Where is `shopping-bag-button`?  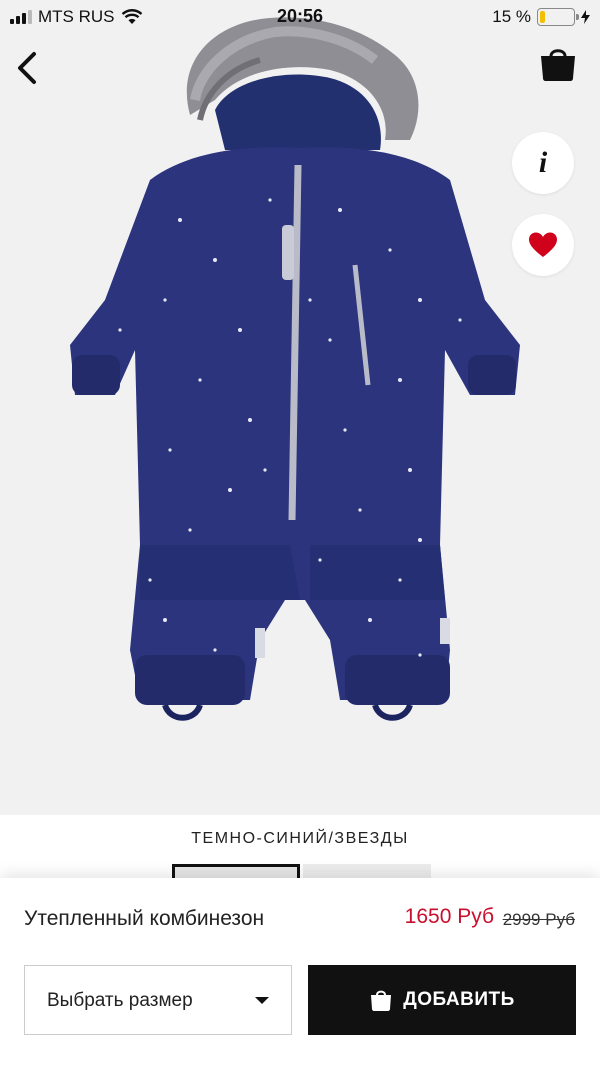
shopping-bag-button is located at coordinates (558, 64).